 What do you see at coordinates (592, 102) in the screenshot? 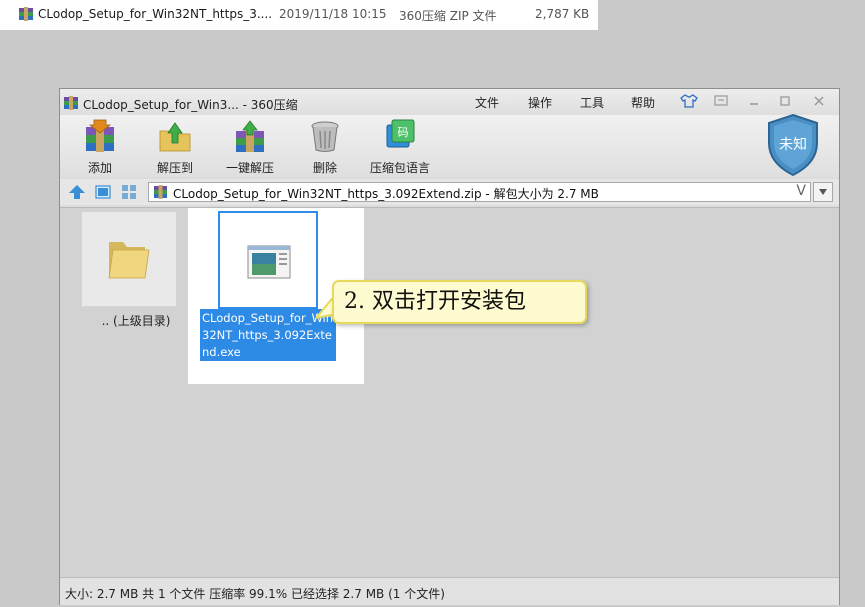
I see `menu-tools: 工具` at bounding box center [592, 102].